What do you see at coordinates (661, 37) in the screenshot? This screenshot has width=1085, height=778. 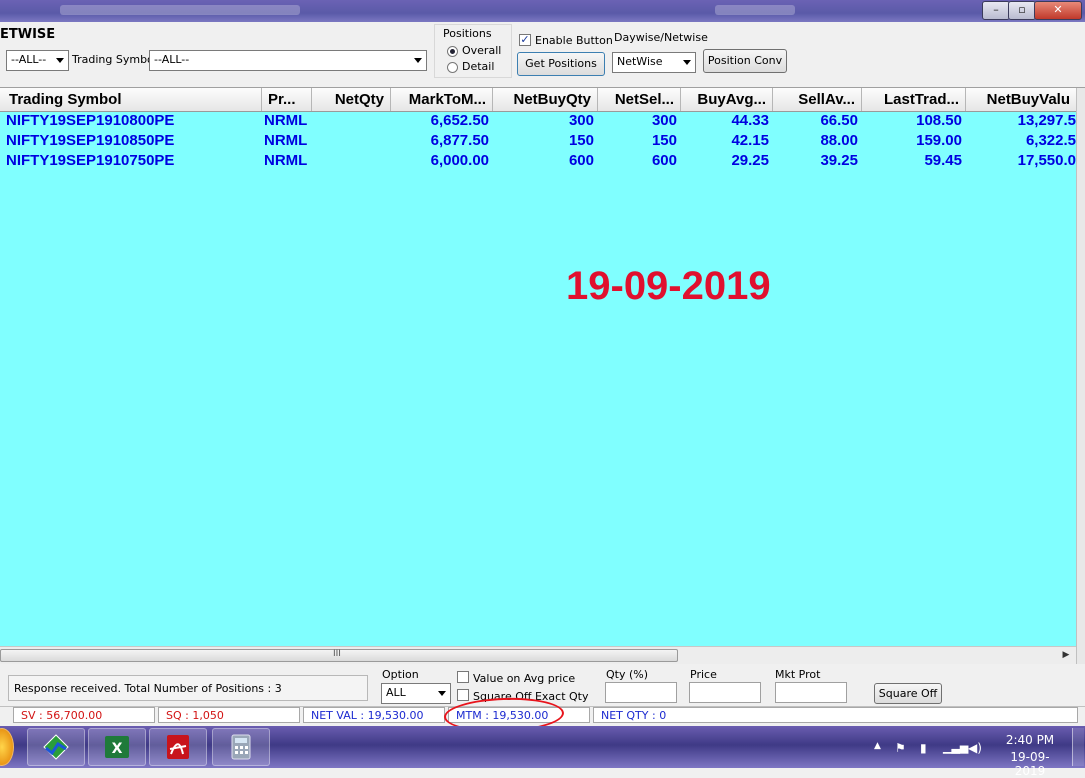 I see `daywise-netwise-label: Daywise/Netwise` at bounding box center [661, 37].